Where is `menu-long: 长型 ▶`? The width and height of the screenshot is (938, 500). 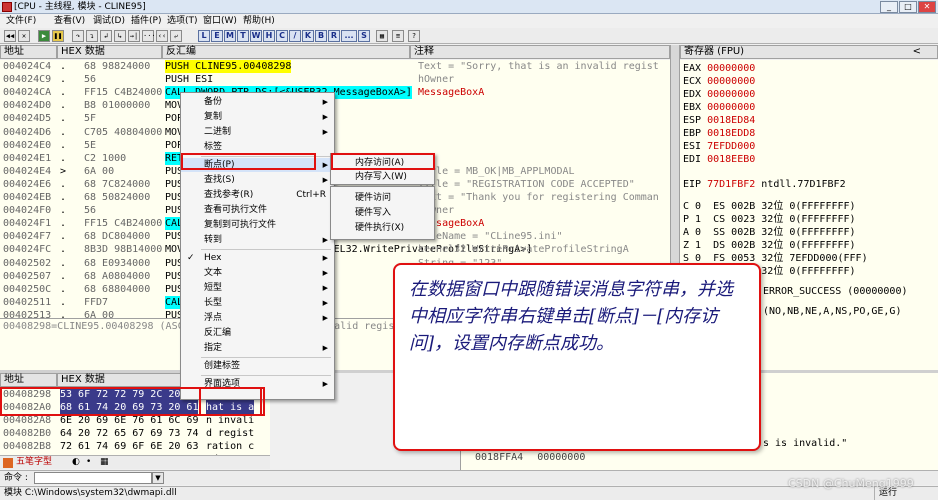 menu-long: 长型 ▶ is located at coordinates (257, 303).